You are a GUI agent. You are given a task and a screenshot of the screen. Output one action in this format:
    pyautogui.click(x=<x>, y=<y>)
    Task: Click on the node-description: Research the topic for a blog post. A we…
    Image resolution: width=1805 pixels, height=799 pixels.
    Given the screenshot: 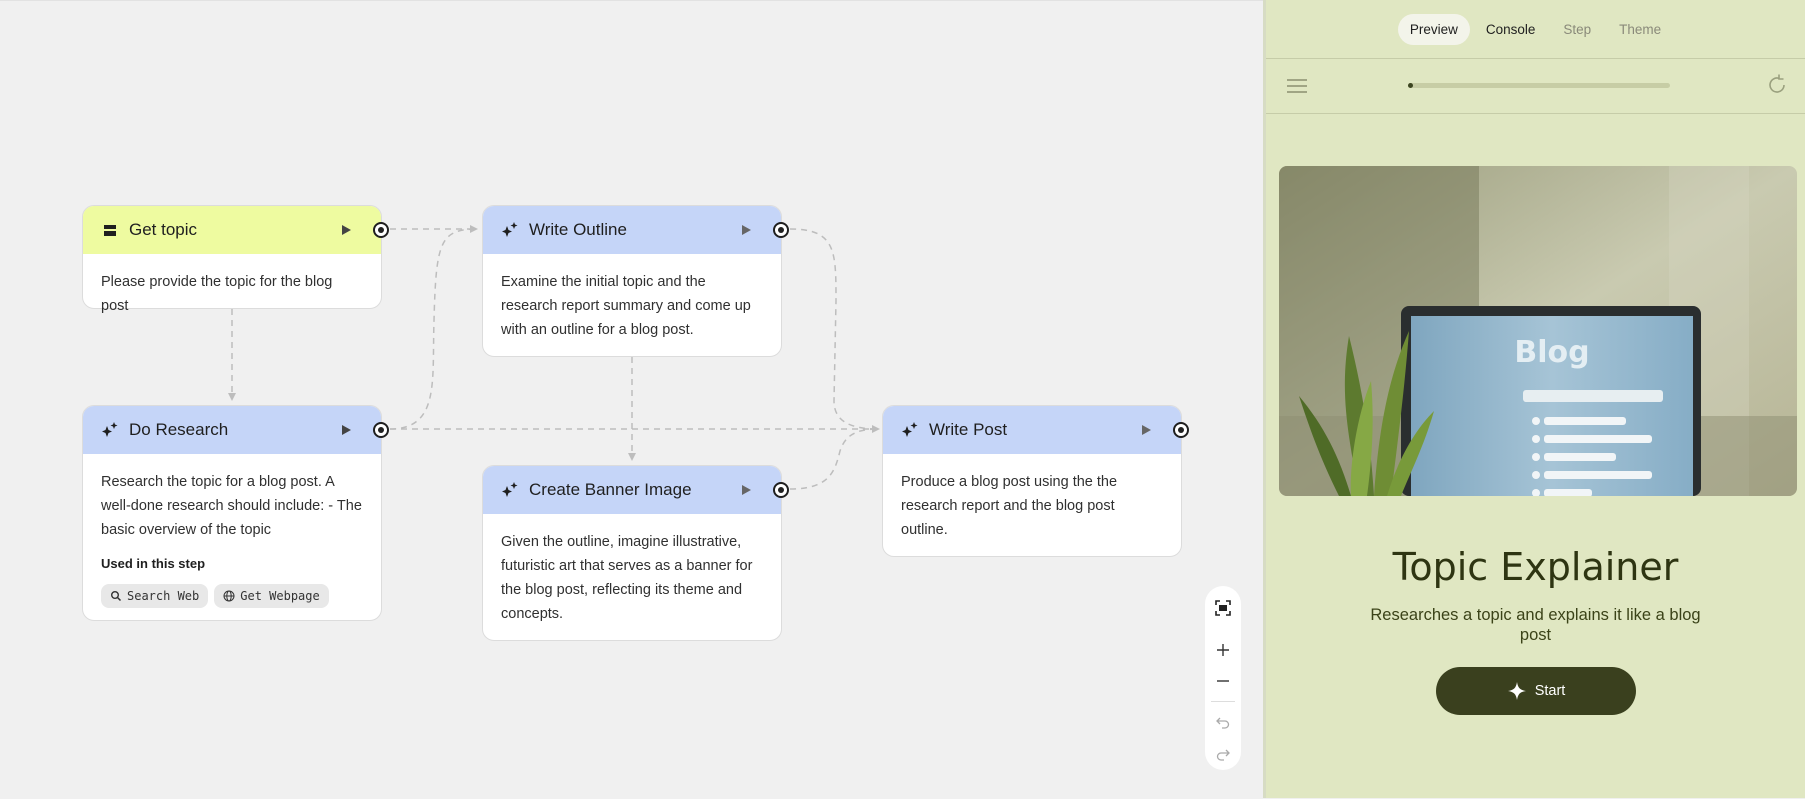 What is the action you would take?
    pyautogui.click(x=231, y=506)
    